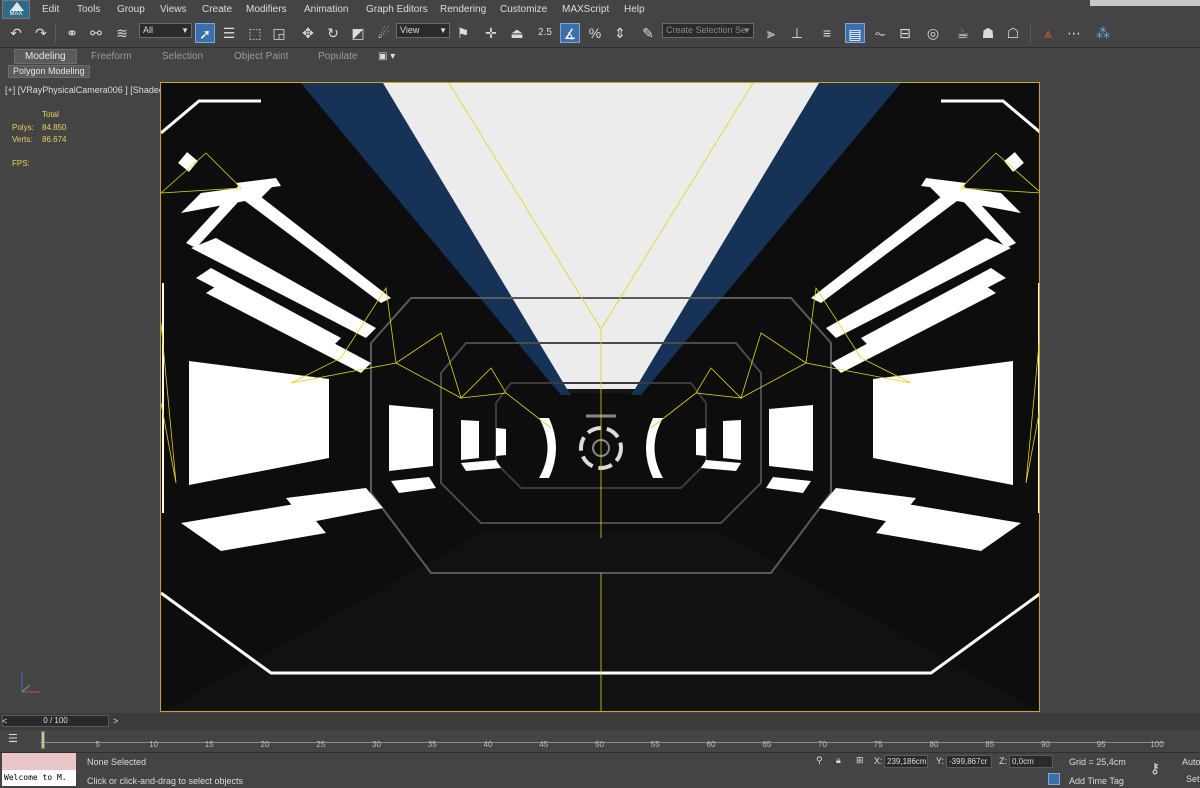 The width and height of the screenshot is (1200, 788). What do you see at coordinates (261, 56) in the screenshot?
I see `tab-object-paint: Object Paint` at bounding box center [261, 56].